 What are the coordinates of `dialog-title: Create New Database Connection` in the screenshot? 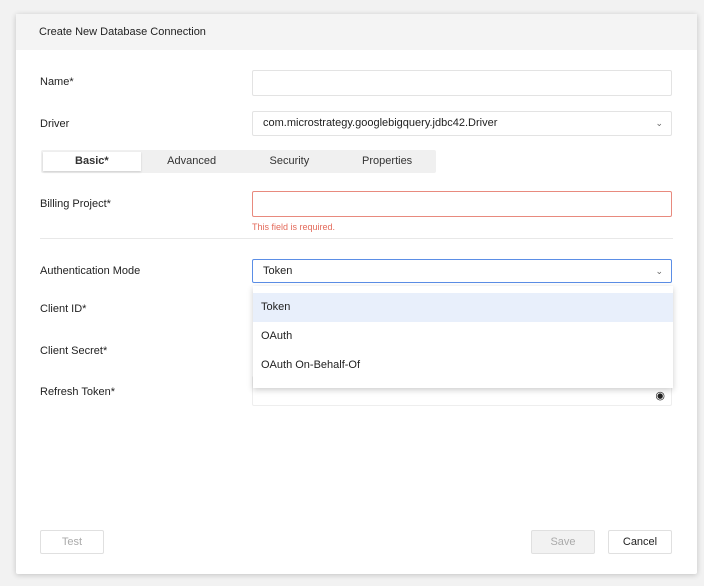 It's located at (356, 32).